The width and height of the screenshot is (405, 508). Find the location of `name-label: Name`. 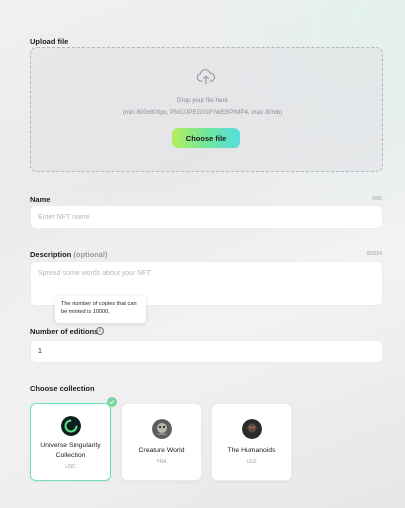

name-label: Name is located at coordinates (40, 199).